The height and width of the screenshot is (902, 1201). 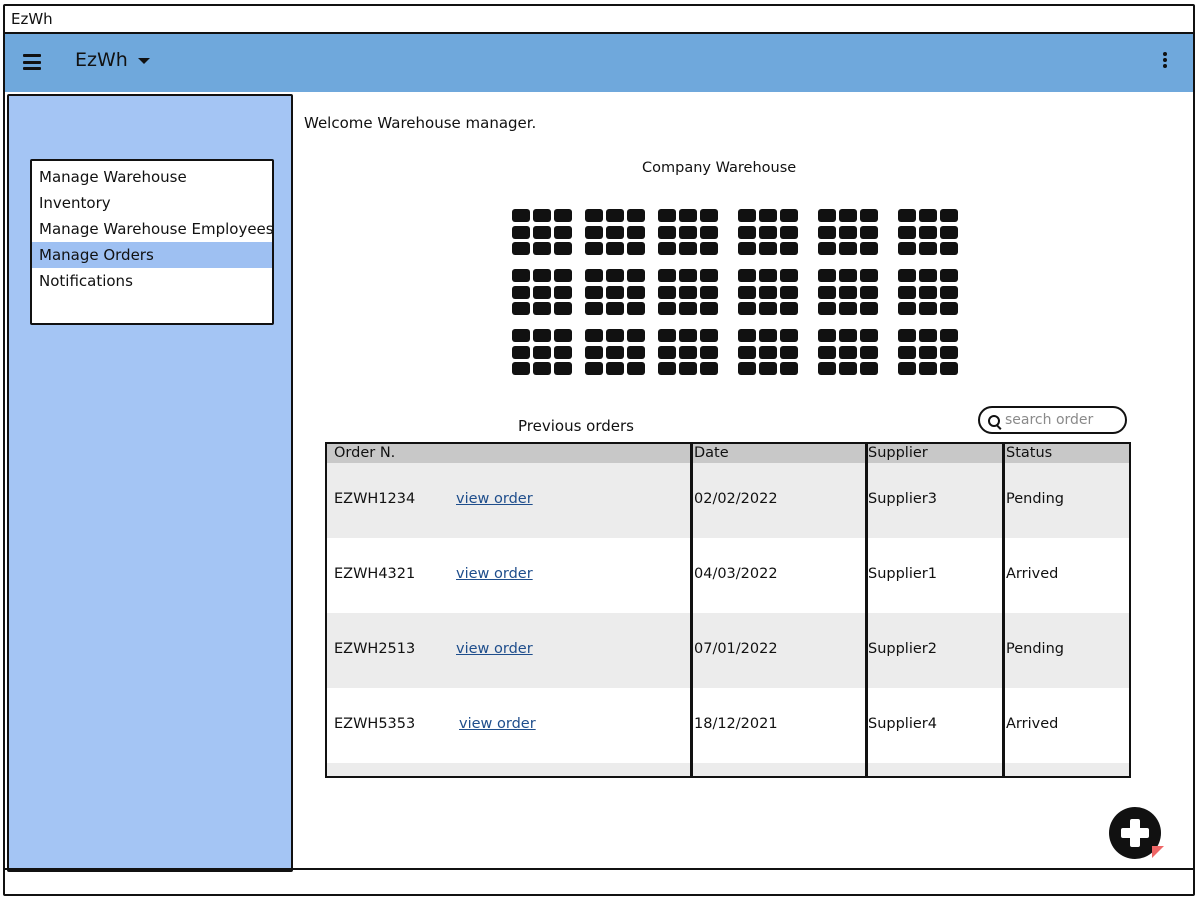 I want to click on order-supplier: Supplier2, so click(x=902, y=649).